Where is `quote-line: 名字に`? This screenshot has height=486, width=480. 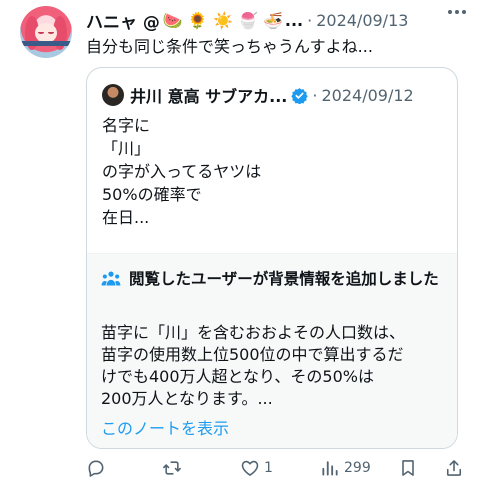
quote-line: 名字に is located at coordinates (126, 125).